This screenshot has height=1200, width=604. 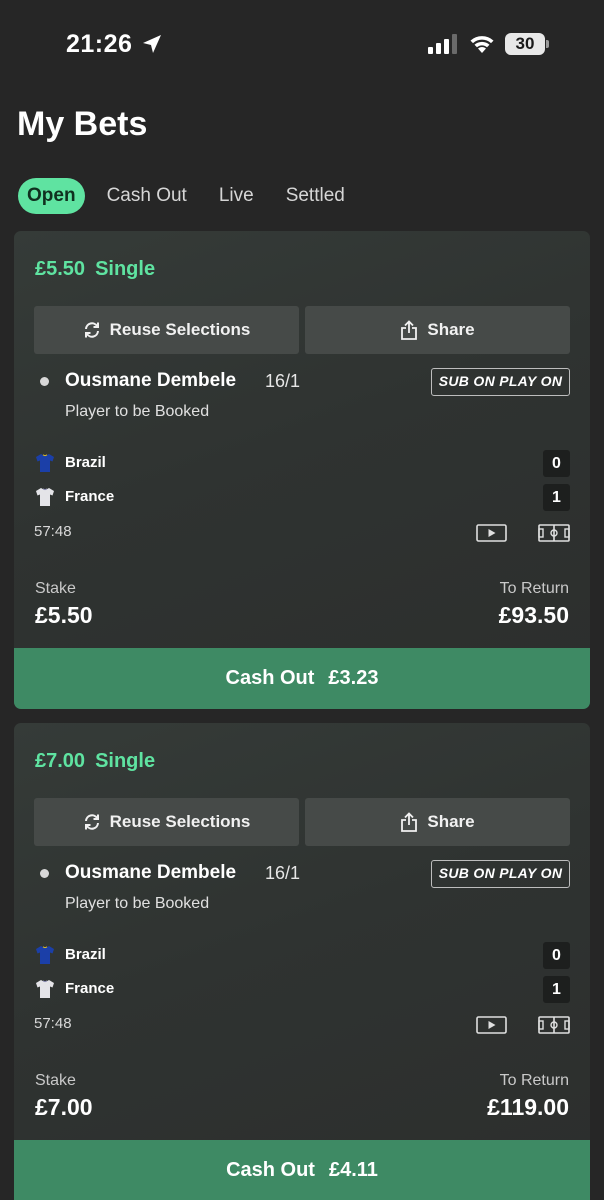 I want to click on tab-live: Live, so click(x=236, y=196).